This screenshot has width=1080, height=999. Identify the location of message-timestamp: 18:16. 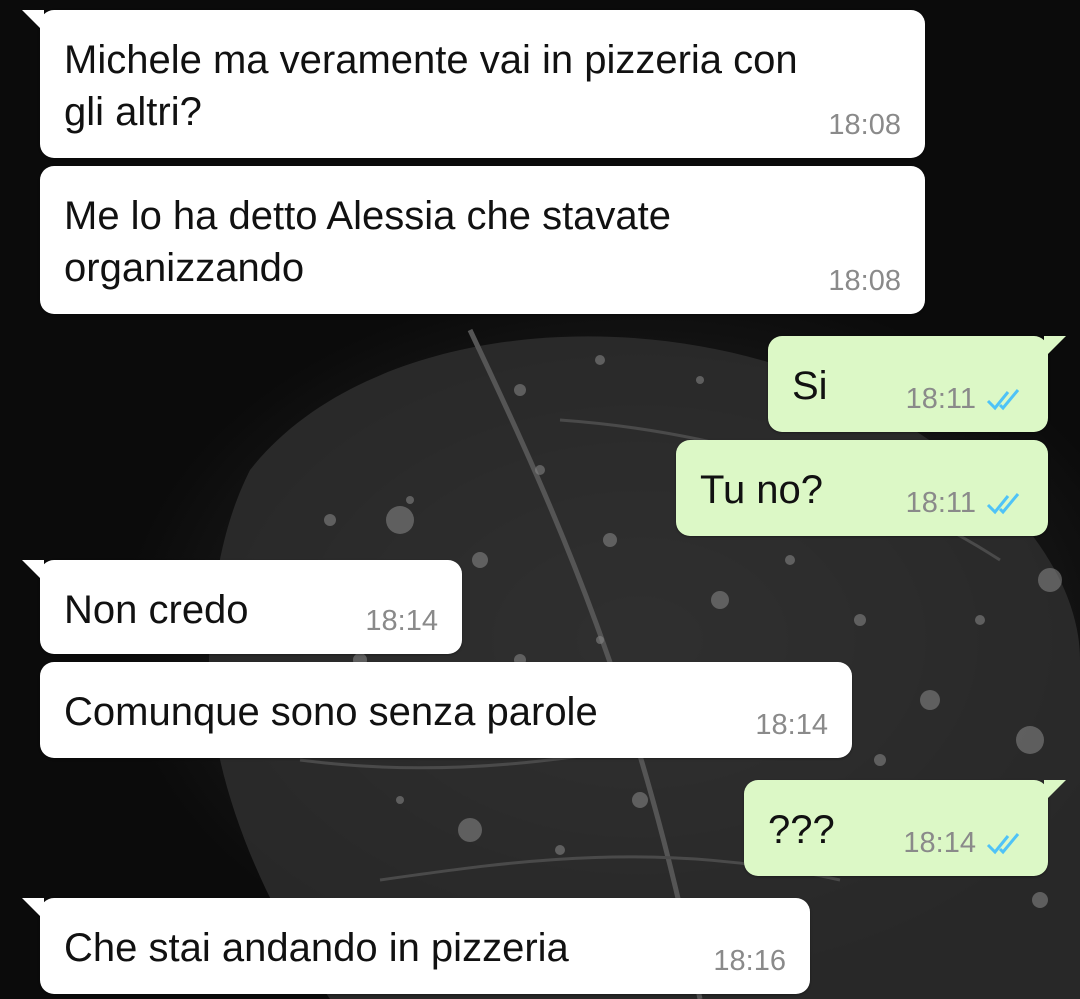
(749, 961).